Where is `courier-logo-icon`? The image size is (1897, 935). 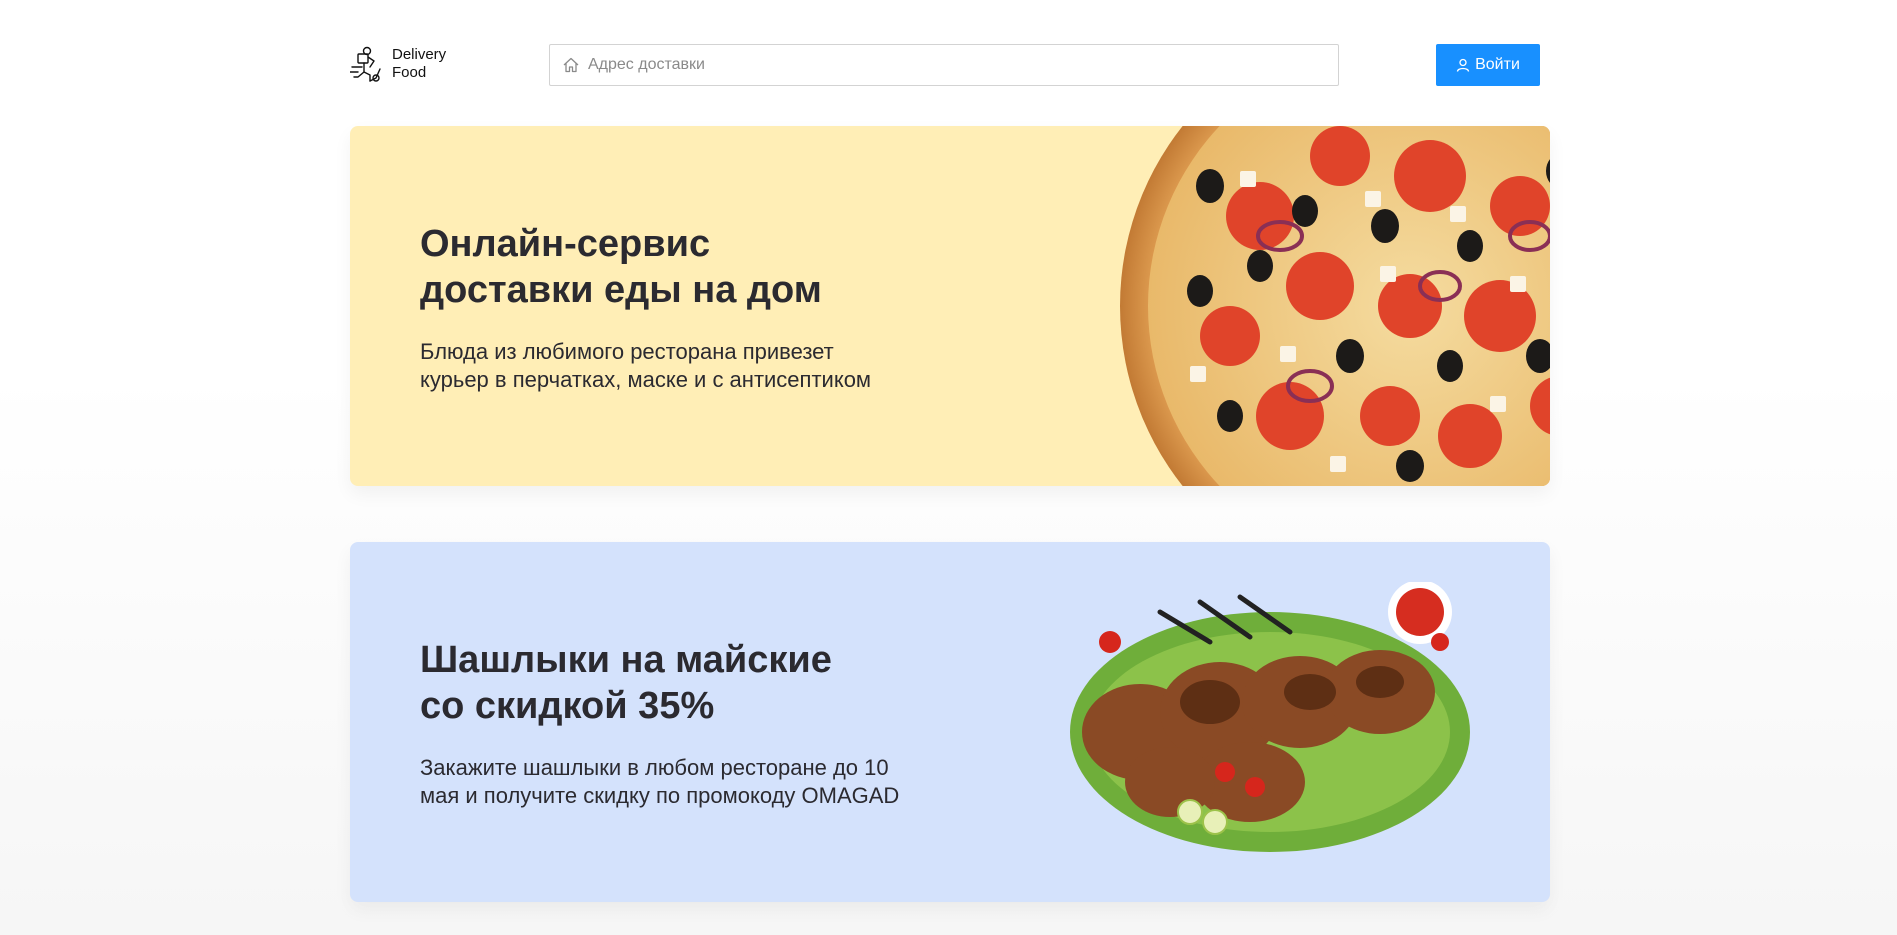 courier-logo-icon is located at coordinates (365, 64).